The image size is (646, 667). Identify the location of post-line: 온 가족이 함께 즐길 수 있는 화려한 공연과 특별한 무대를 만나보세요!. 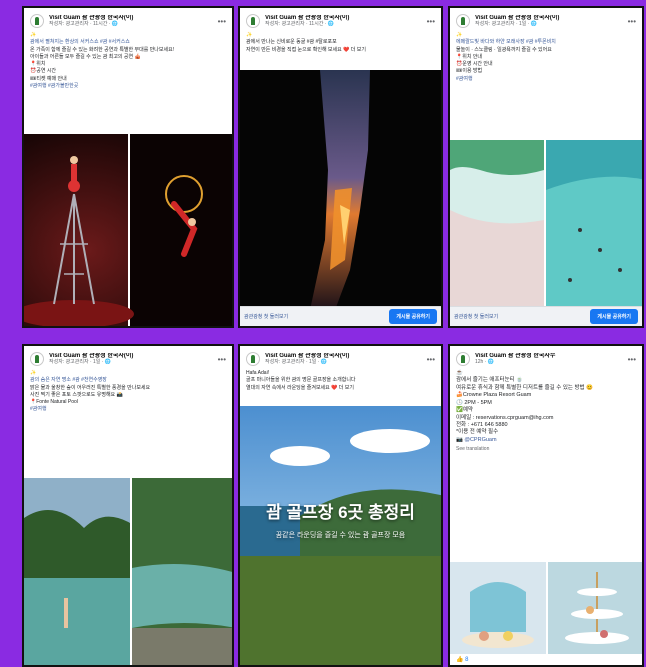
(102, 49).